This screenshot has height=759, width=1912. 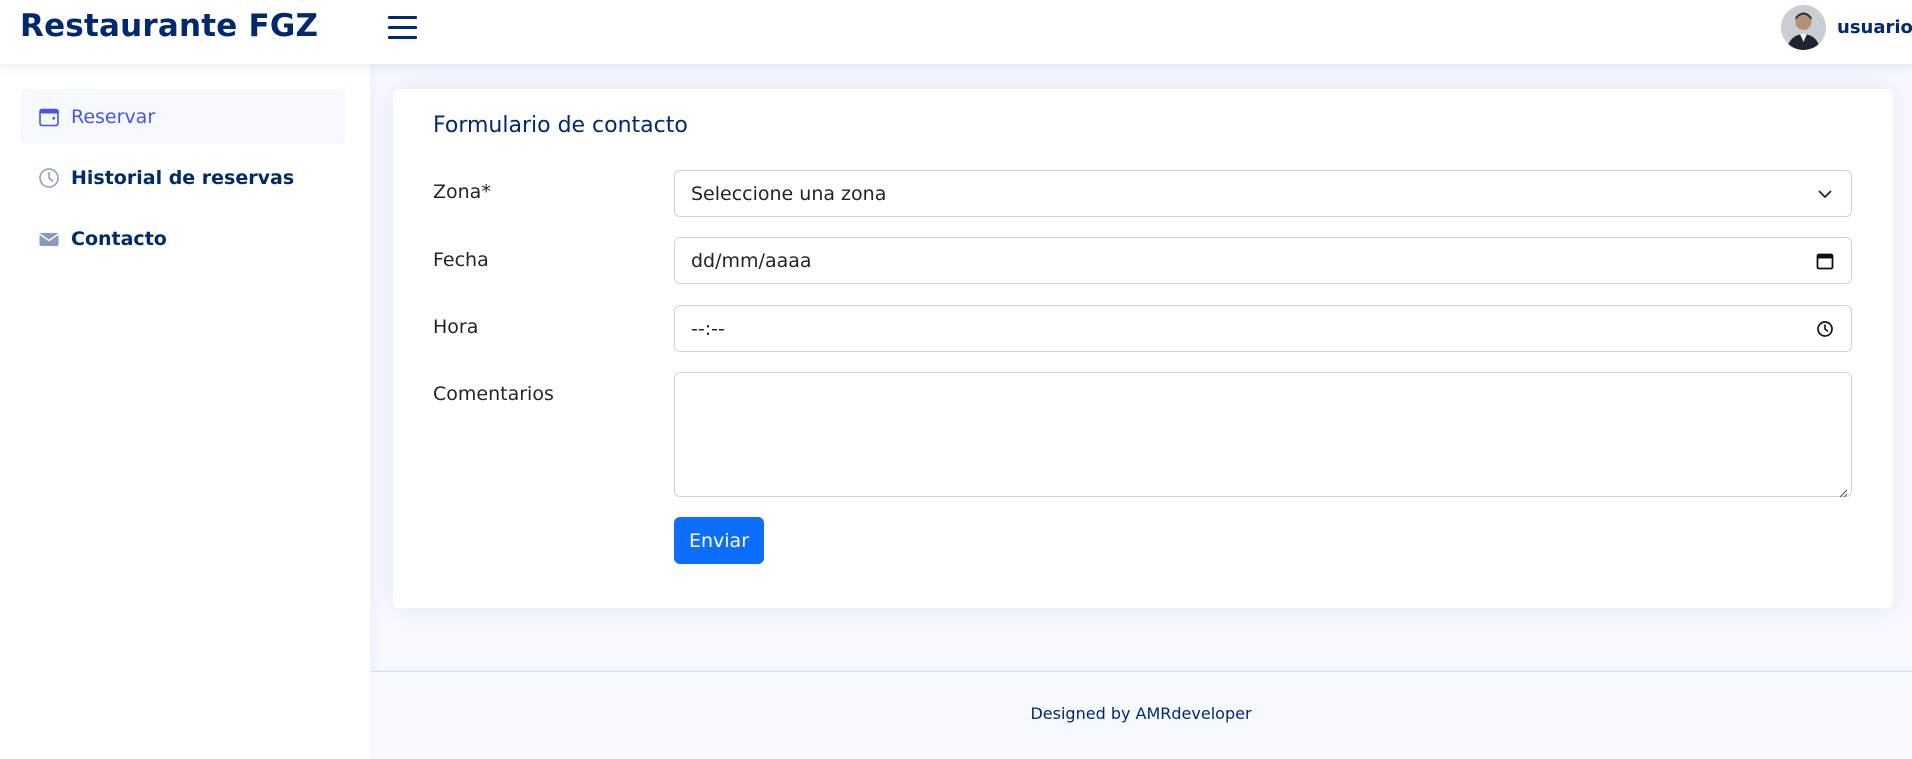 I want to click on menu-toggle-icon, so click(x=403, y=27).